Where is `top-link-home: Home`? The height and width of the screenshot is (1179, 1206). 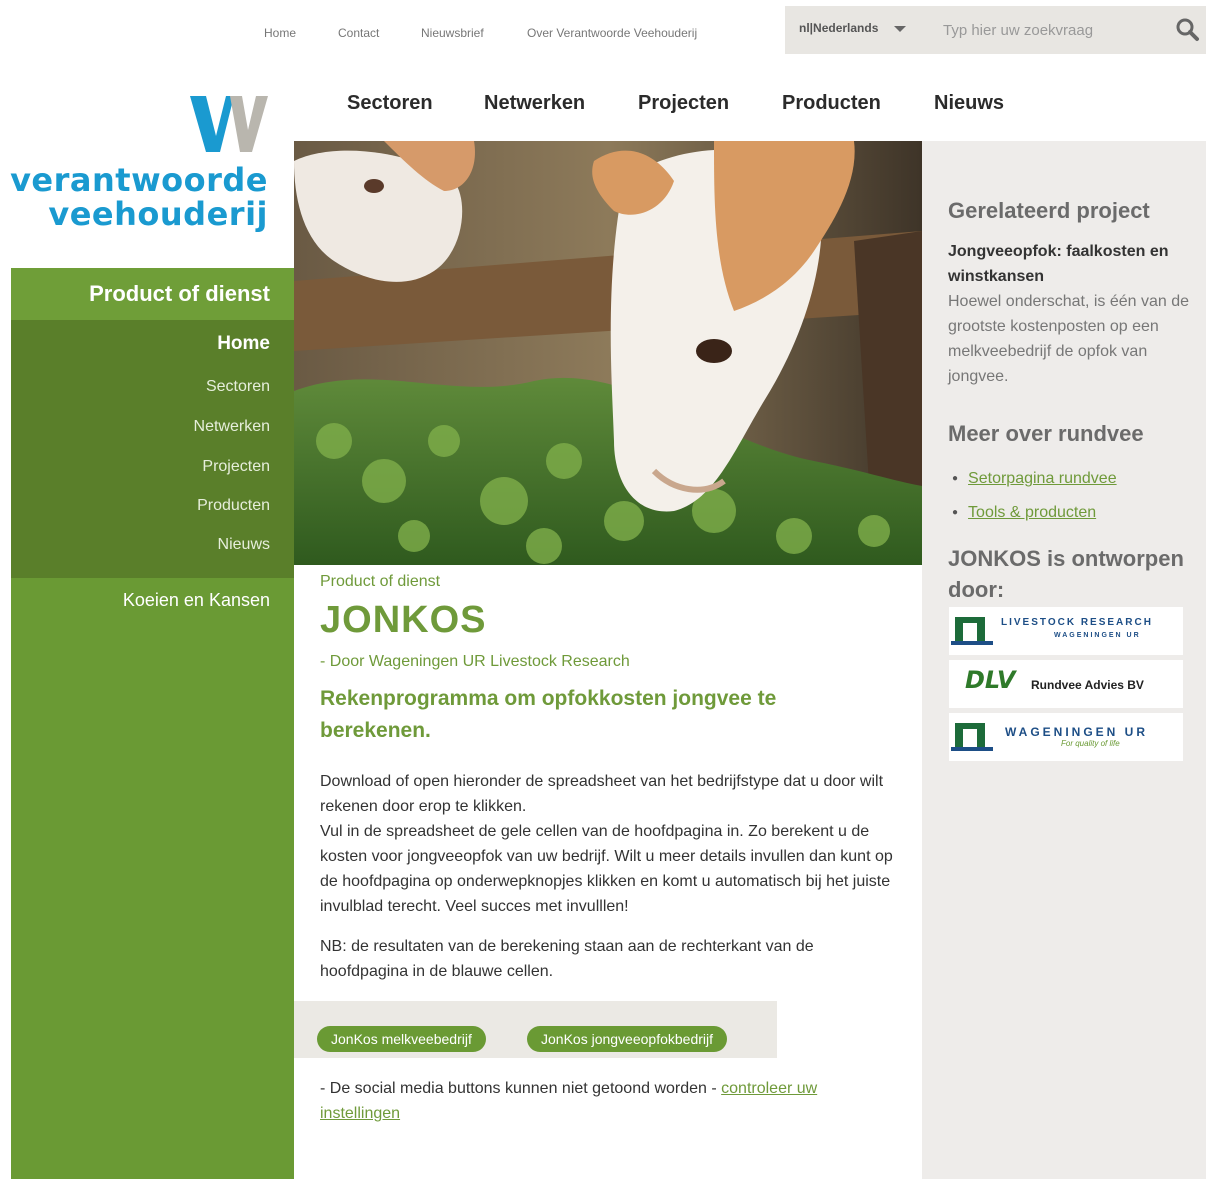 top-link-home: Home is located at coordinates (280, 33).